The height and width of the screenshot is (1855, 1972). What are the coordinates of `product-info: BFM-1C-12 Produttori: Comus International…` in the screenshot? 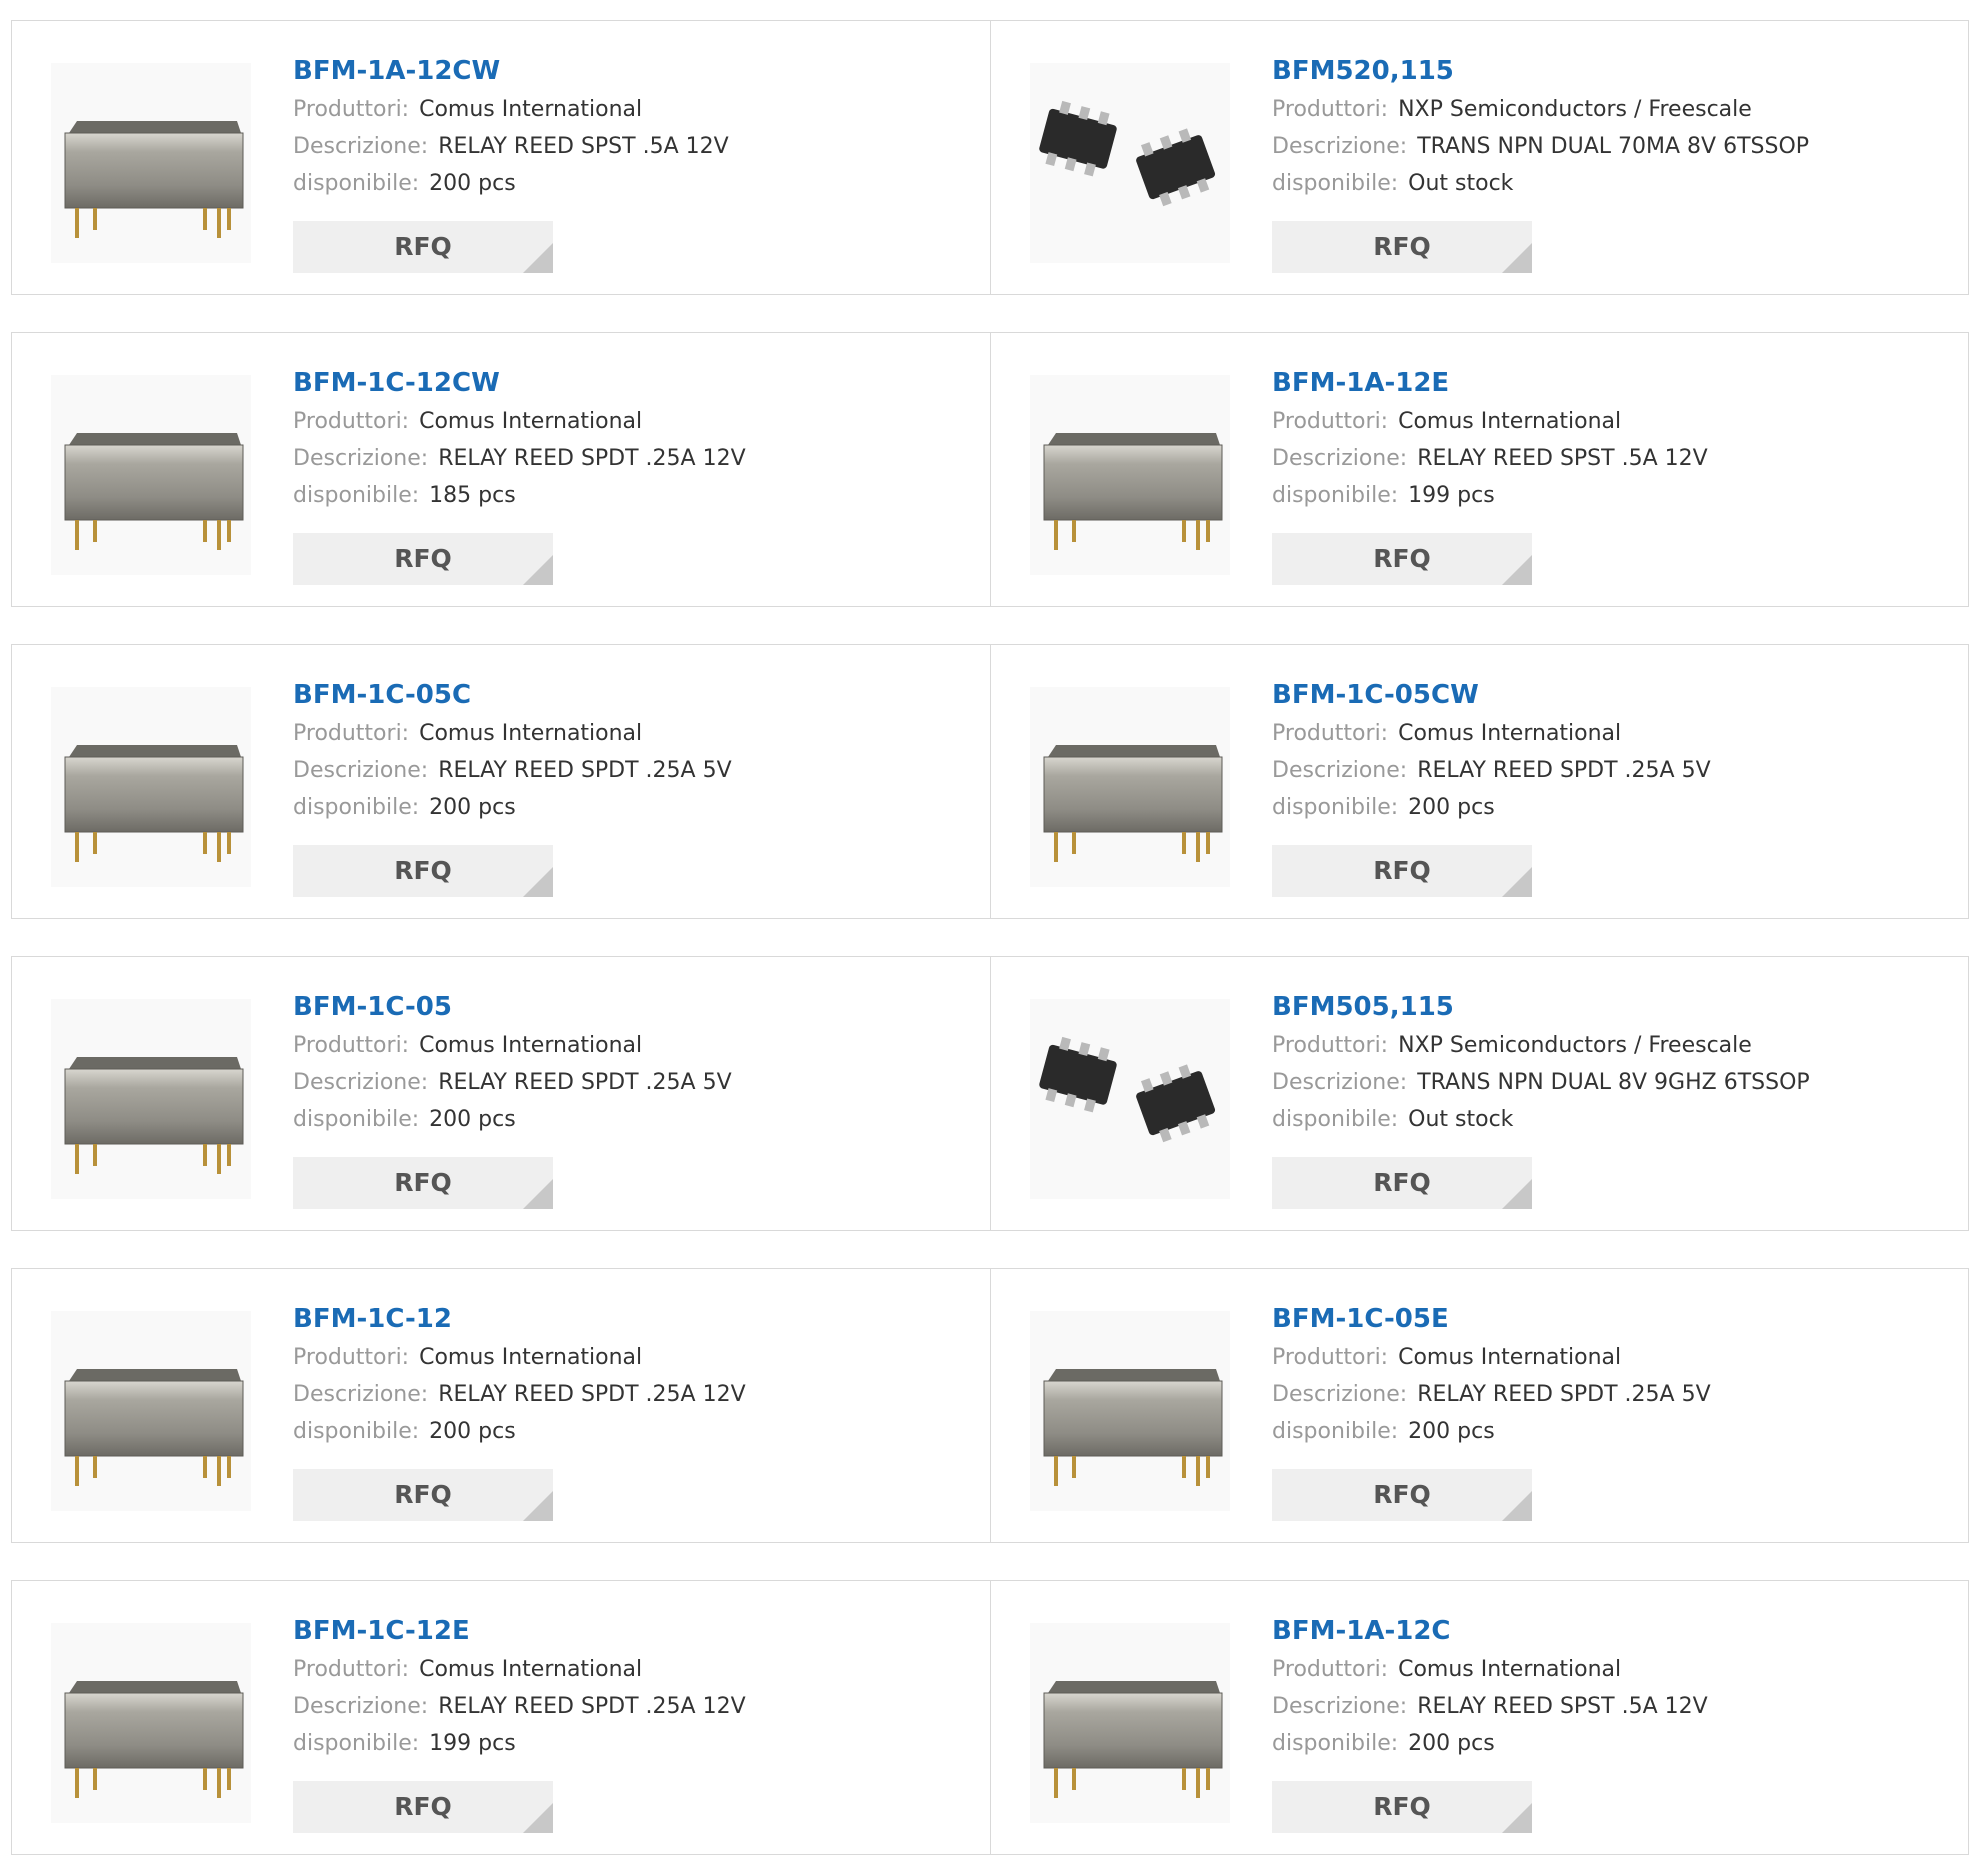 It's located at (519, 1374).